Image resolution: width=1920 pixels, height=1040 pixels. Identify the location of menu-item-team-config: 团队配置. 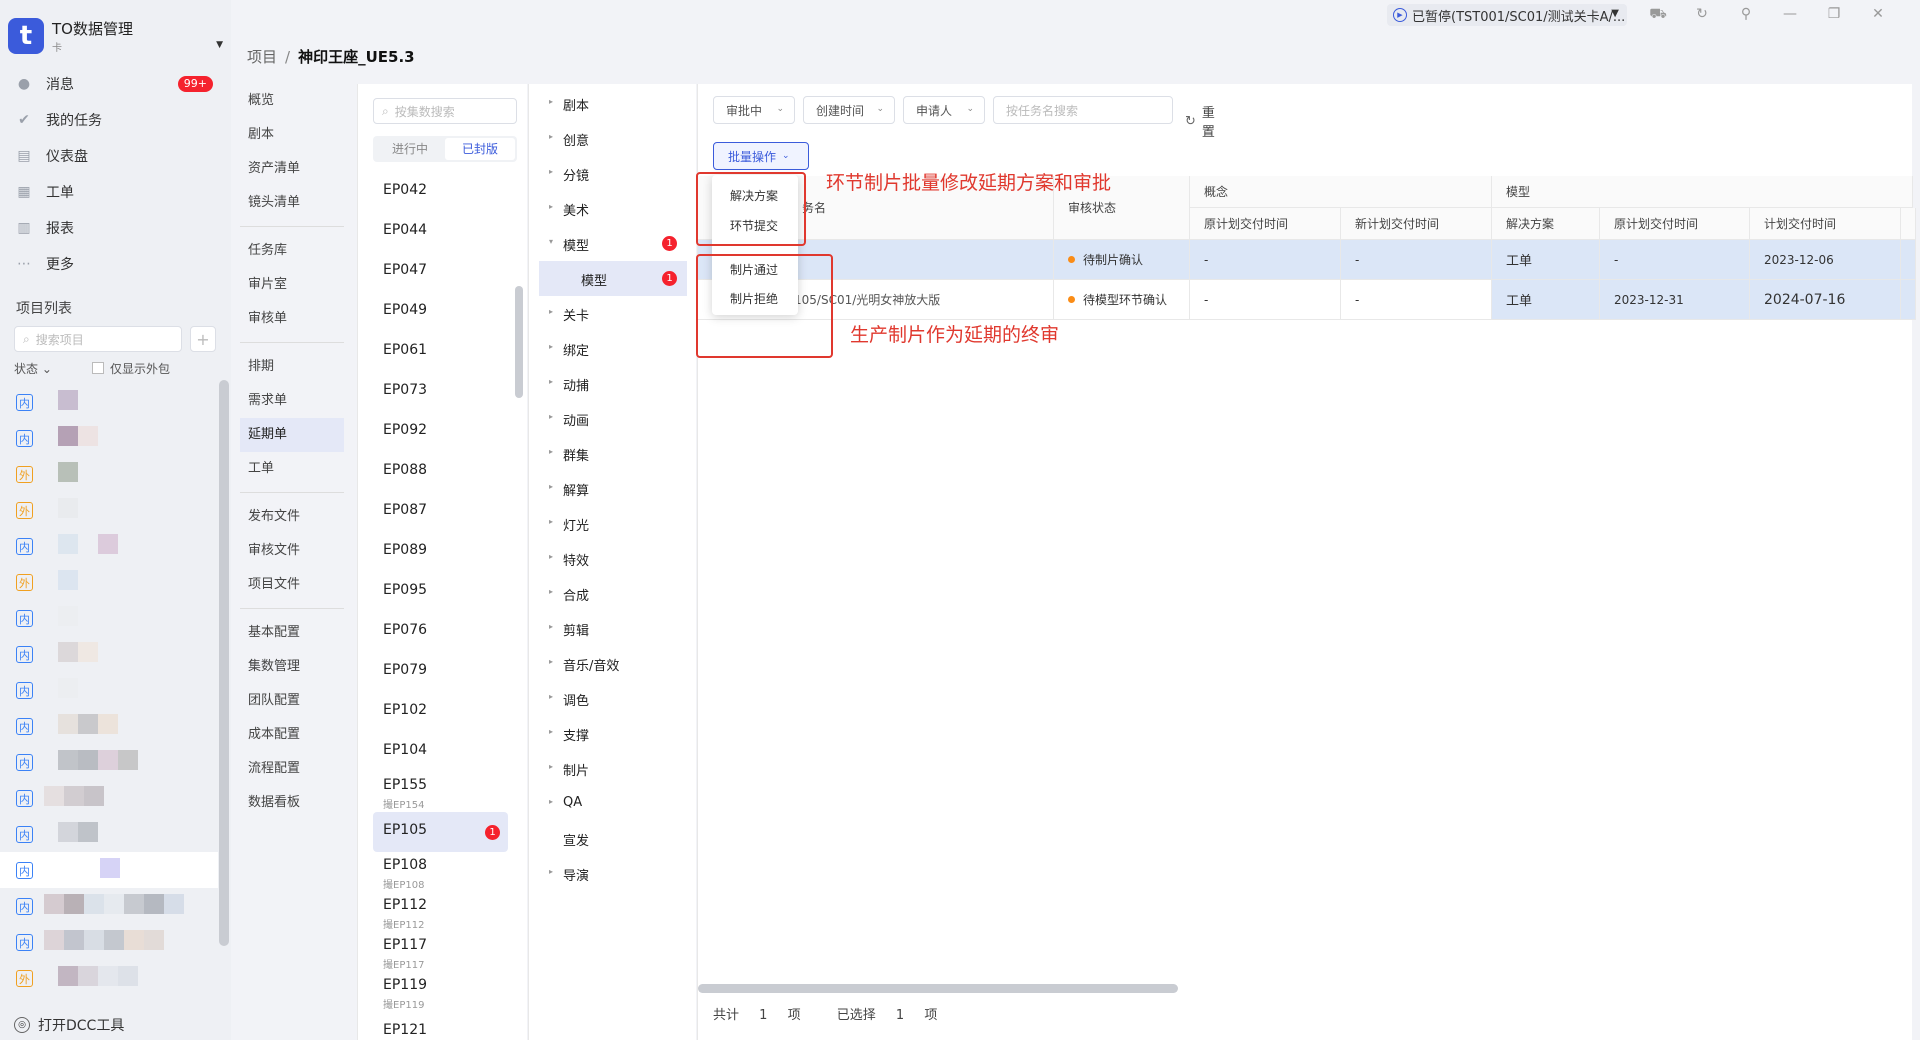
(292, 701).